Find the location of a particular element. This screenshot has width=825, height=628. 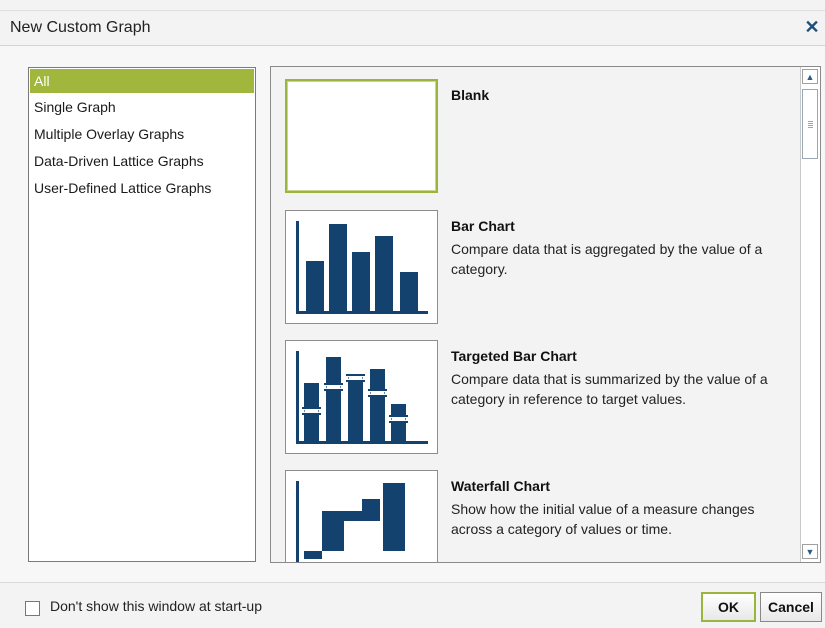

graph-tile-waterfall-chart is located at coordinates (361, 516).